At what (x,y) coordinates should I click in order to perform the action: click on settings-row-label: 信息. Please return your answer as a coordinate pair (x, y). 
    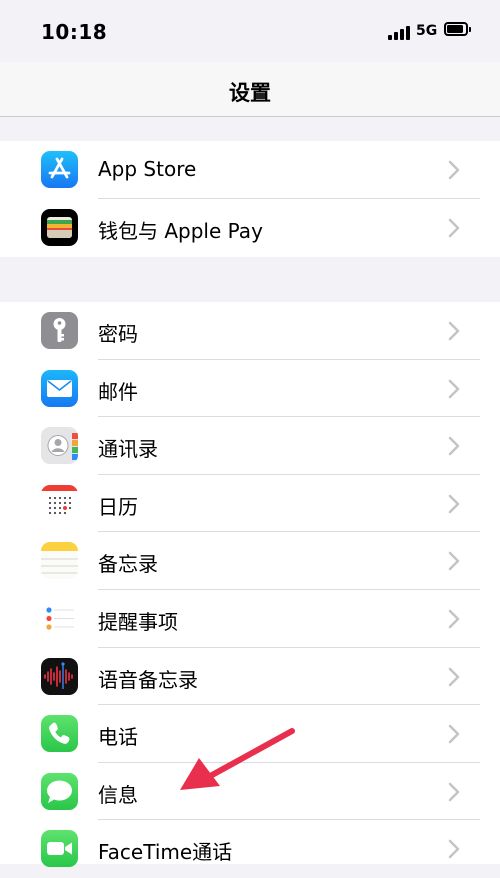
    Looking at the image, I should click on (118, 794).